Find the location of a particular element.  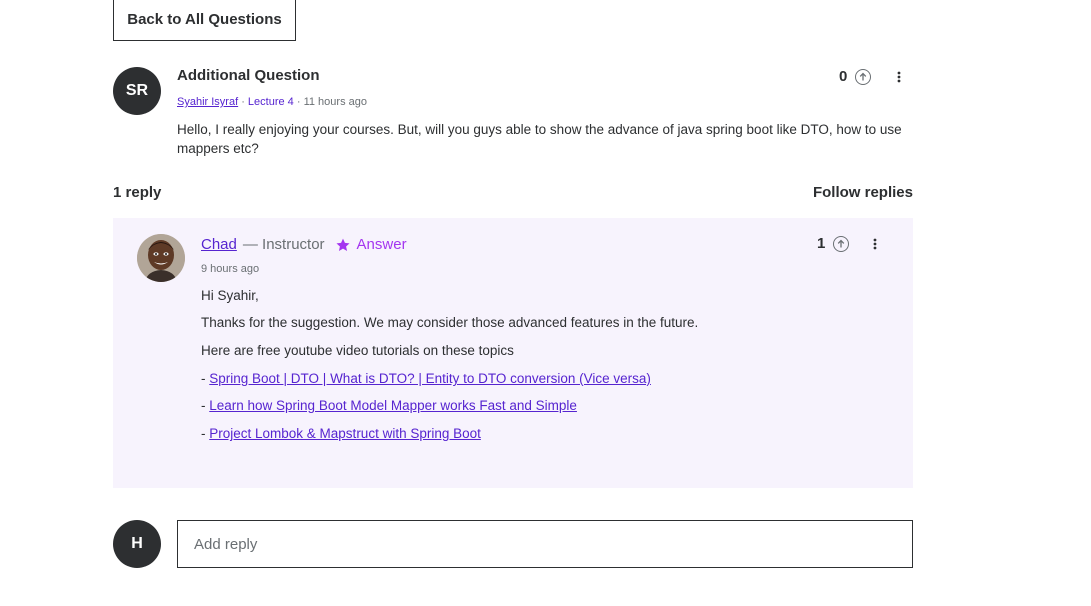

reply-author-avatar is located at coordinates (161, 258).